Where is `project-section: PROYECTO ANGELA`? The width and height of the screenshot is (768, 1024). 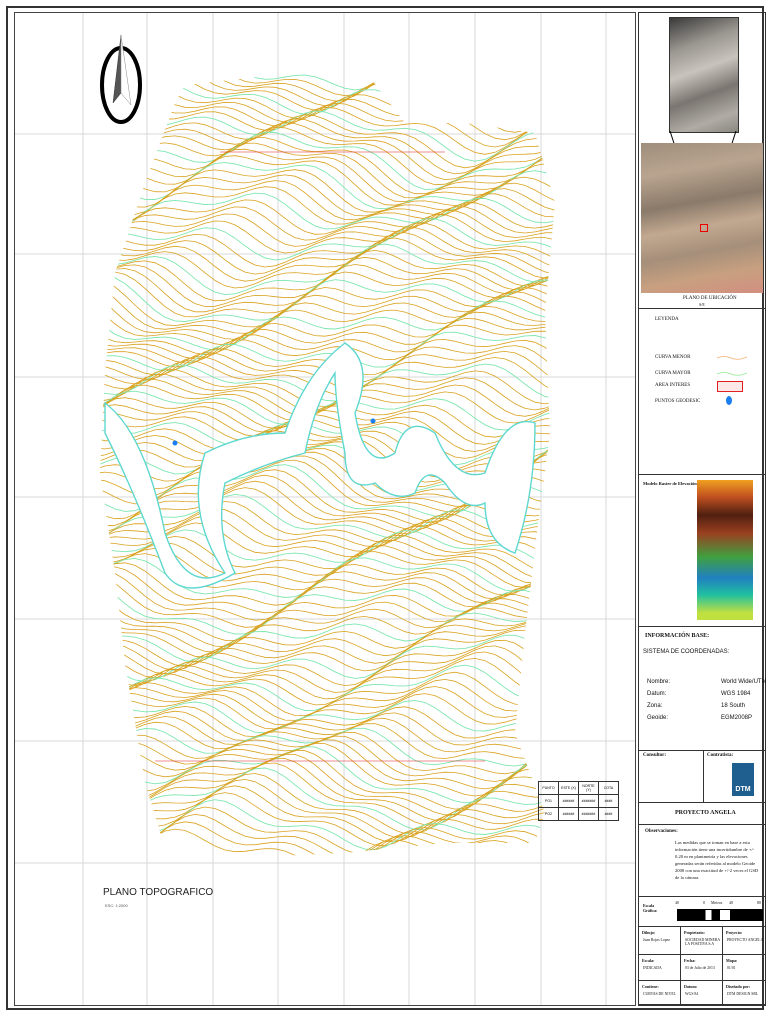
project-section: PROYECTO ANGELA is located at coordinates (702, 814).